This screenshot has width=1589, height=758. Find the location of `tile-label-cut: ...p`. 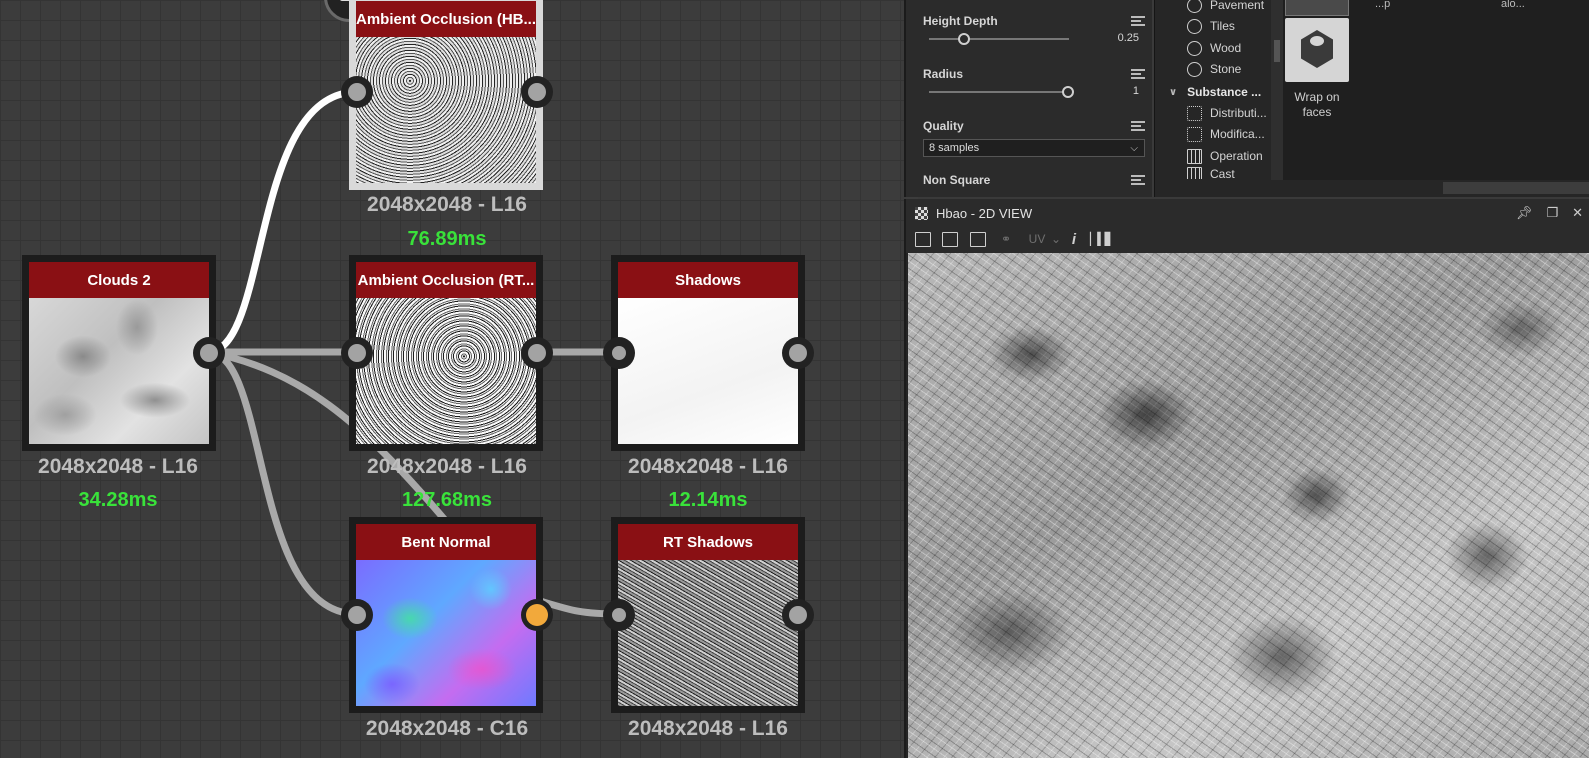

tile-label-cut: ...p is located at coordinates (1383, 5).